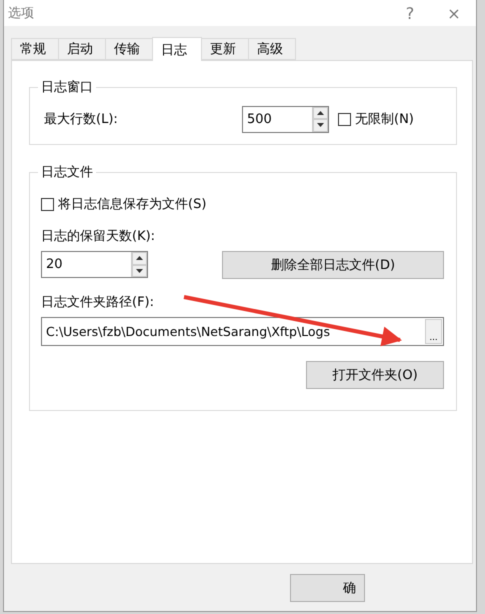  Describe the element at coordinates (81, 119) in the screenshot. I see `field-label: 最大行数(L):` at that location.